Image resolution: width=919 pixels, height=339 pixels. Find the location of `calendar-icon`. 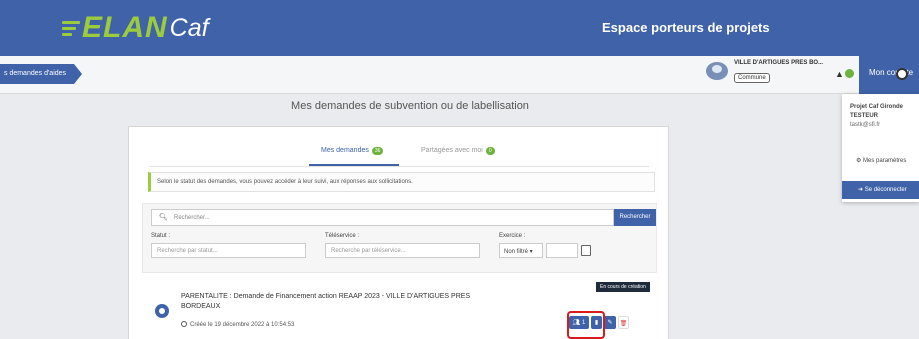

calendar-icon is located at coordinates (586, 250).